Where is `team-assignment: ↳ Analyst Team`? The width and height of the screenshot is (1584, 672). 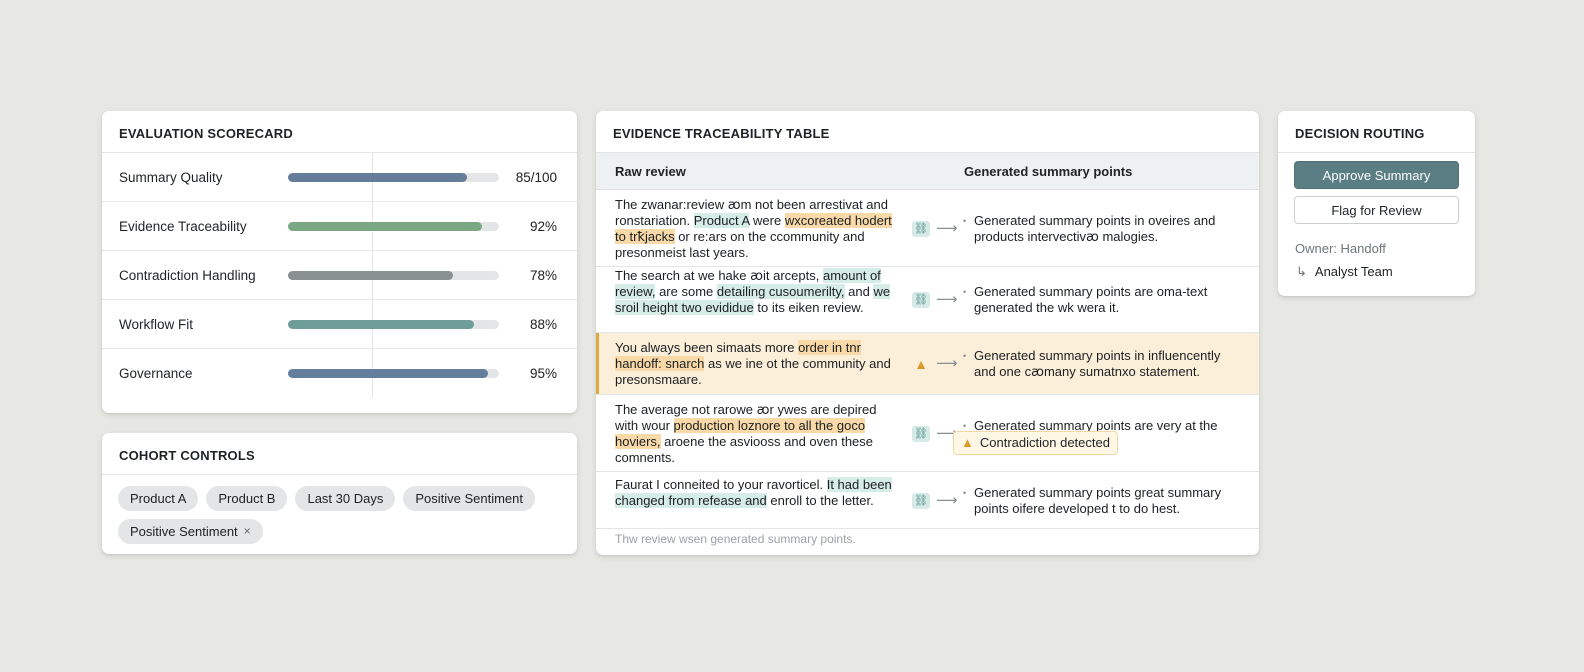
team-assignment: ↳ Analyst Team is located at coordinates (1344, 272).